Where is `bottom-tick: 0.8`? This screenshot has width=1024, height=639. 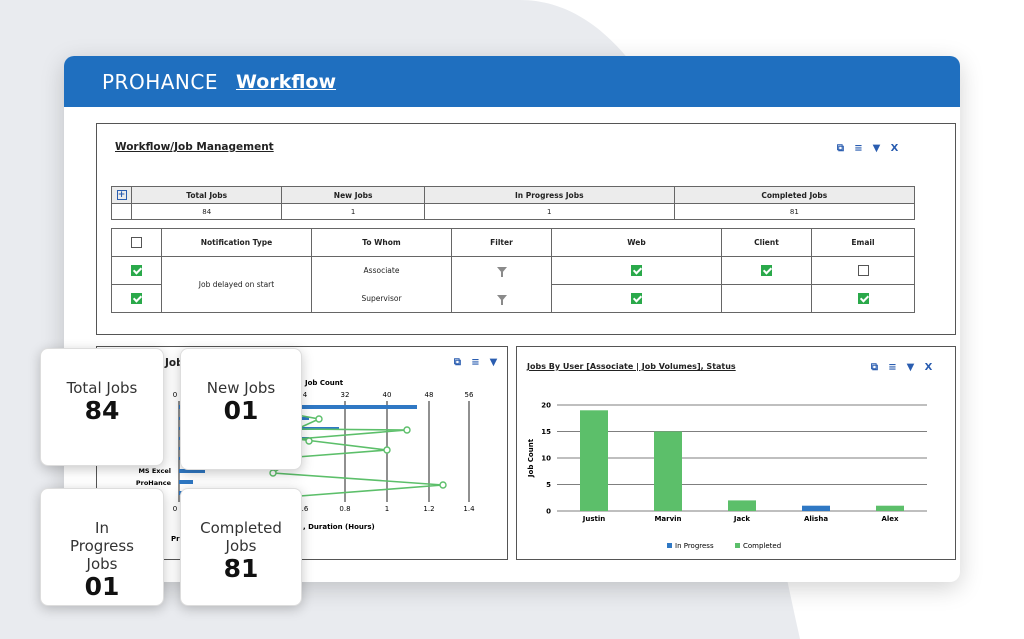
bottom-tick: 0.8 is located at coordinates (344, 509).